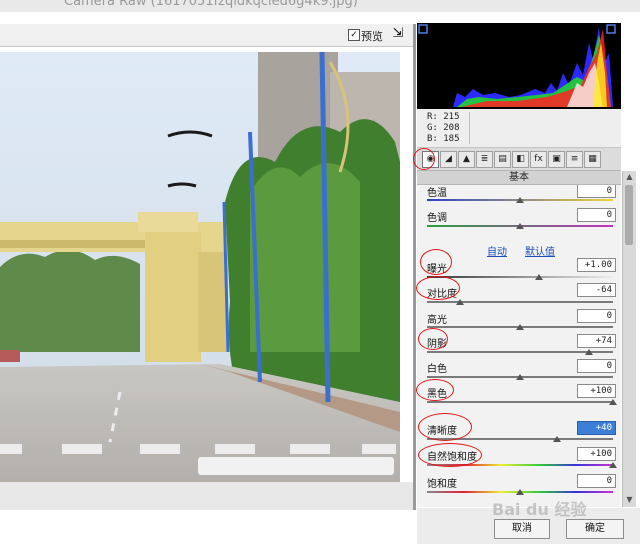 The image size is (640, 544). I want to click on green-value: G: 208, so click(443, 128).